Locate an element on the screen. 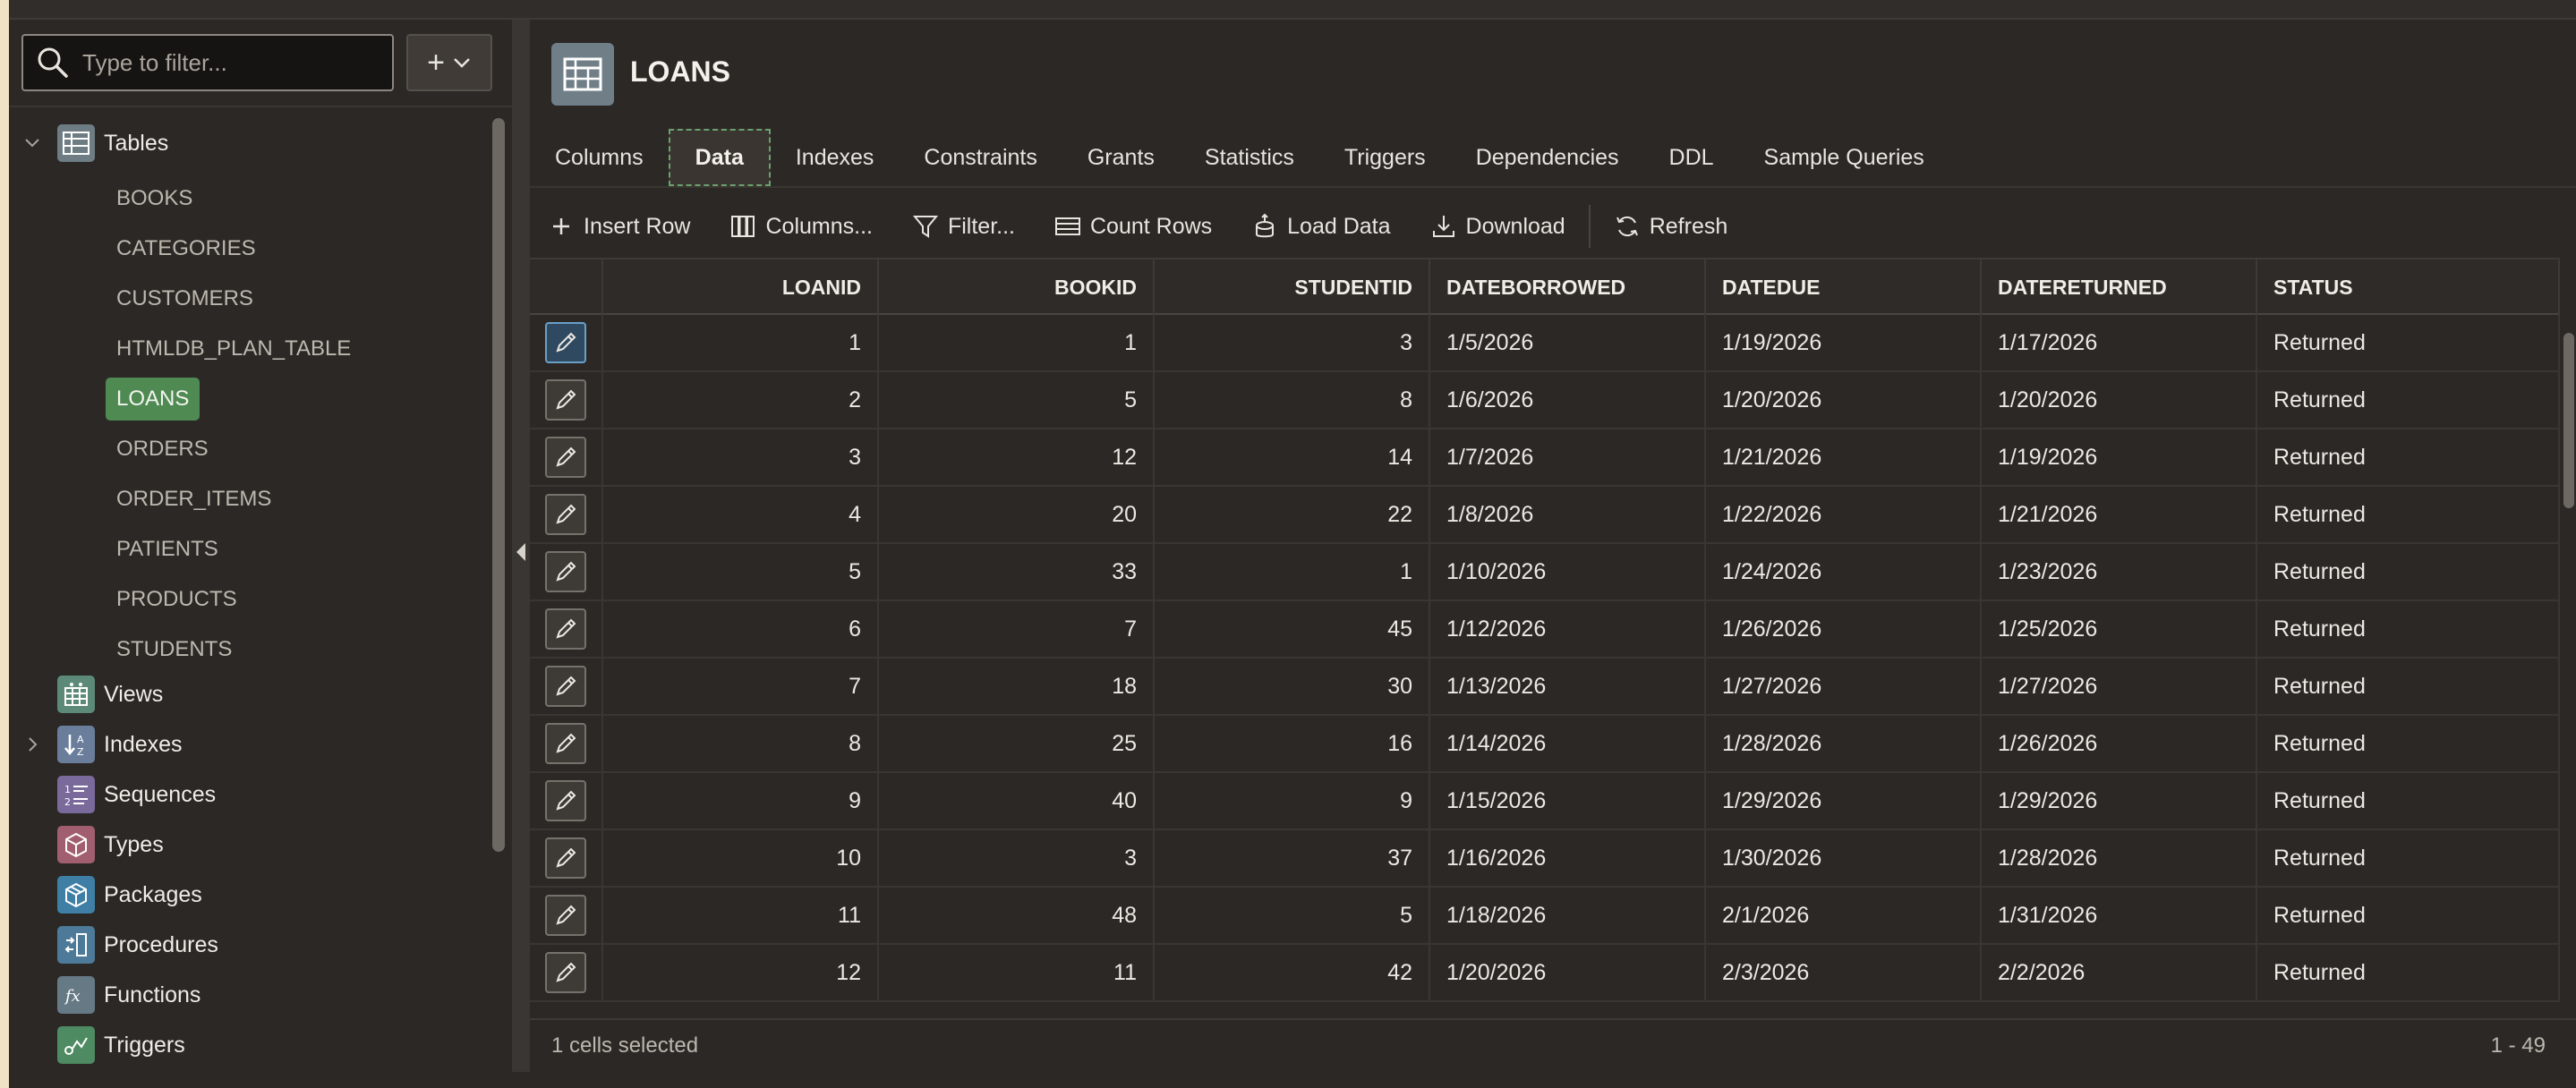  cell-loanid: 10 is located at coordinates (741, 858).